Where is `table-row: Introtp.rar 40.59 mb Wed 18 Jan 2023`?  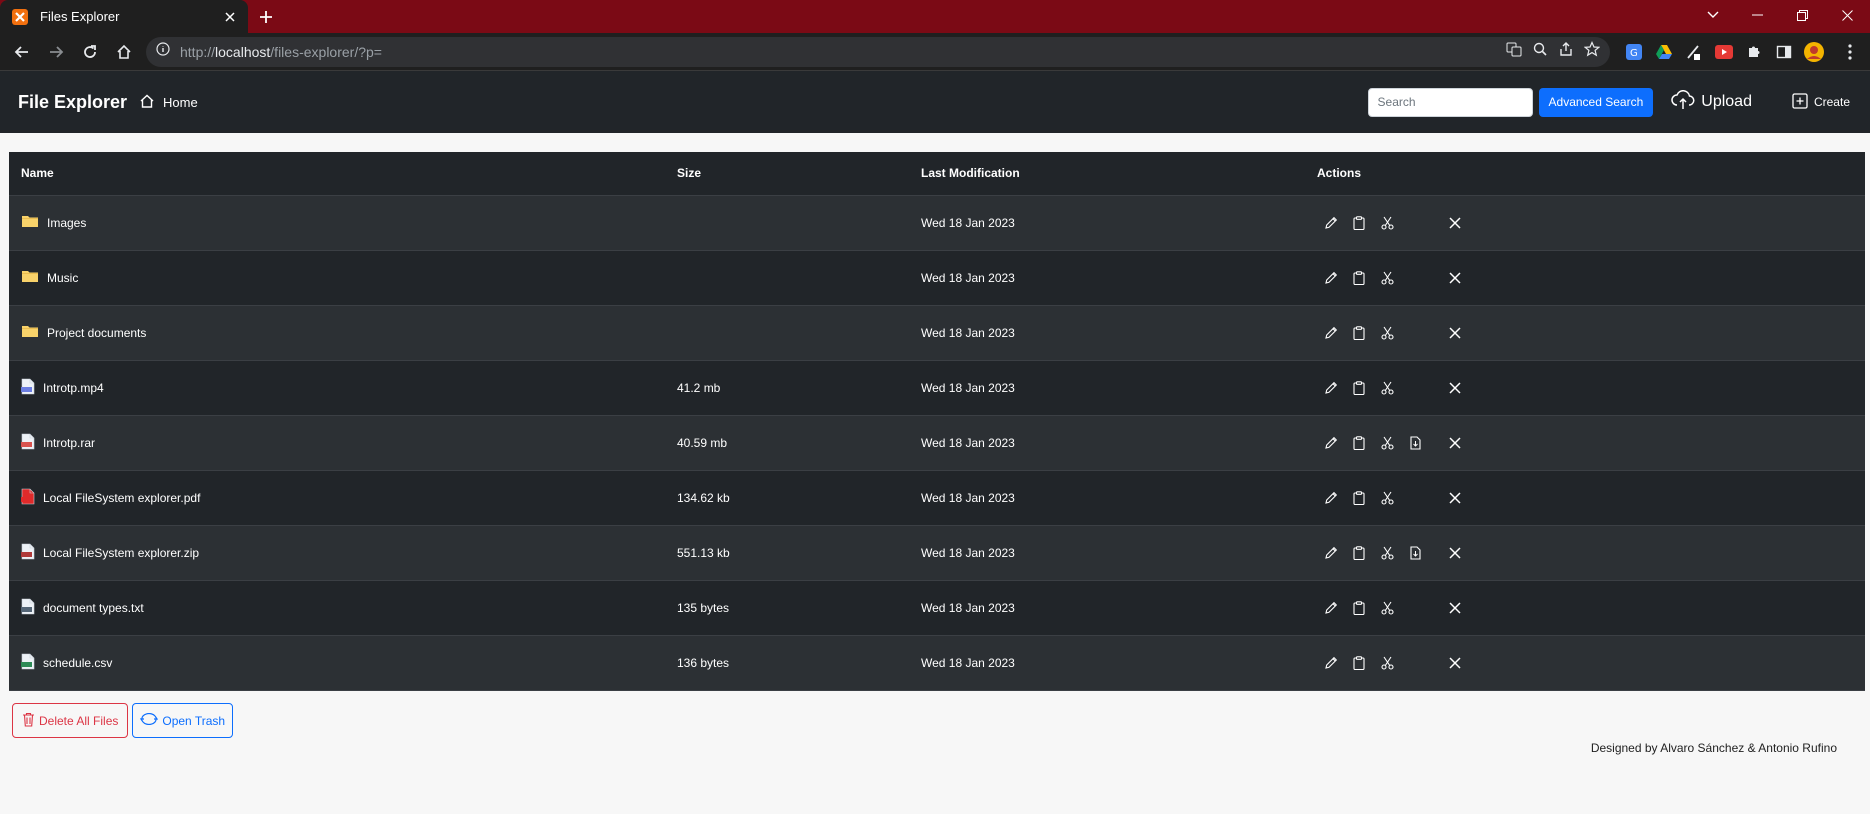 table-row: Introtp.rar 40.59 mb Wed 18 Jan 2023 is located at coordinates (937, 442).